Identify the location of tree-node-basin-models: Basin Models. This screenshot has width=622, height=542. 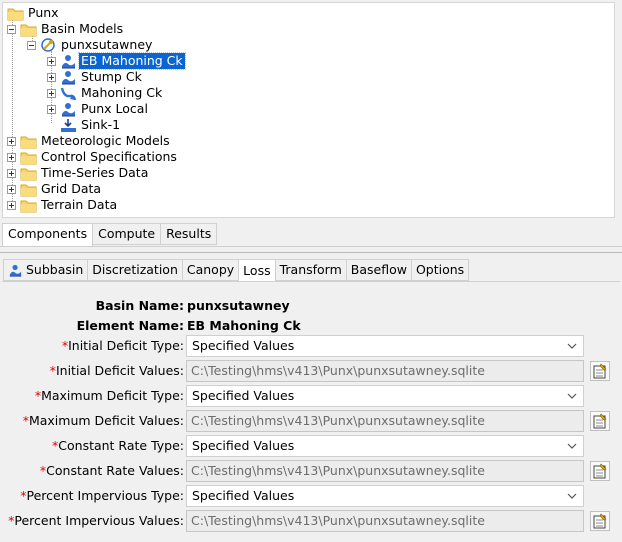
(66, 29).